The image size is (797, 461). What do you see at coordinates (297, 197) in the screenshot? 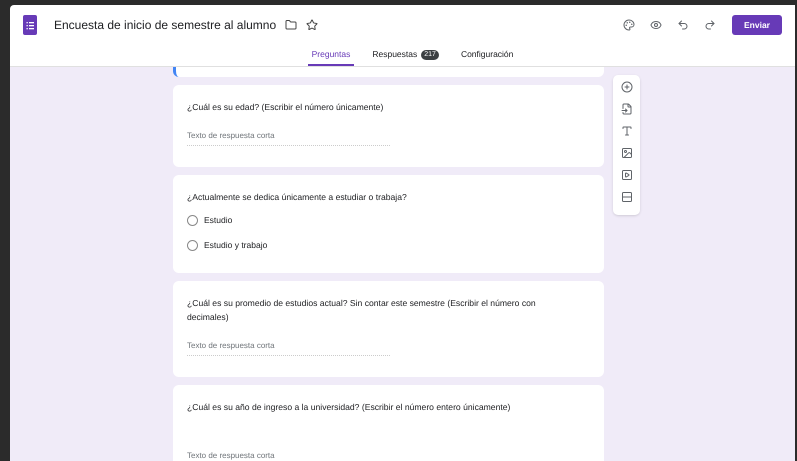
I see `question-title: ¿Actualmente se dedica únicamente a estudiar o trabaja?` at bounding box center [297, 197].